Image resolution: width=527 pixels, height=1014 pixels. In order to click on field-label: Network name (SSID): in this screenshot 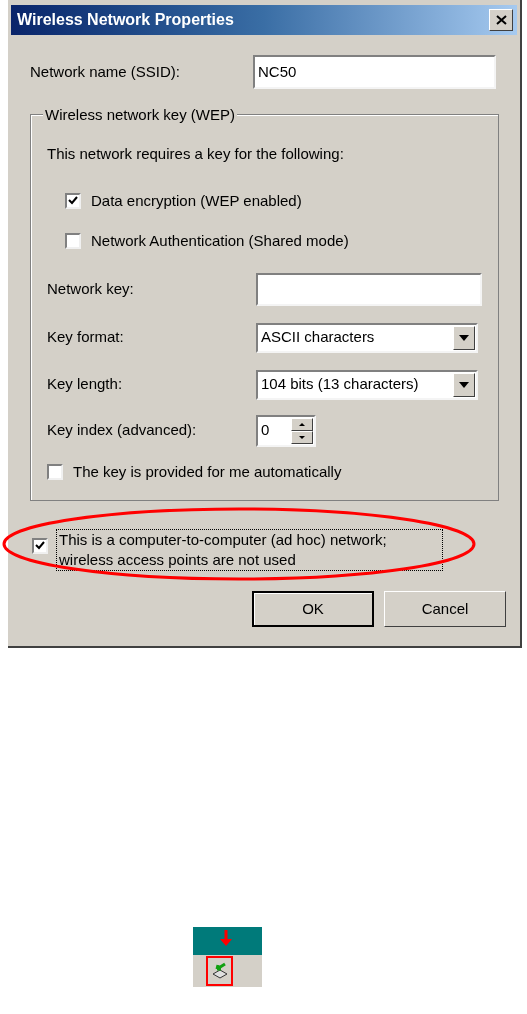, I will do `click(106, 71)`.